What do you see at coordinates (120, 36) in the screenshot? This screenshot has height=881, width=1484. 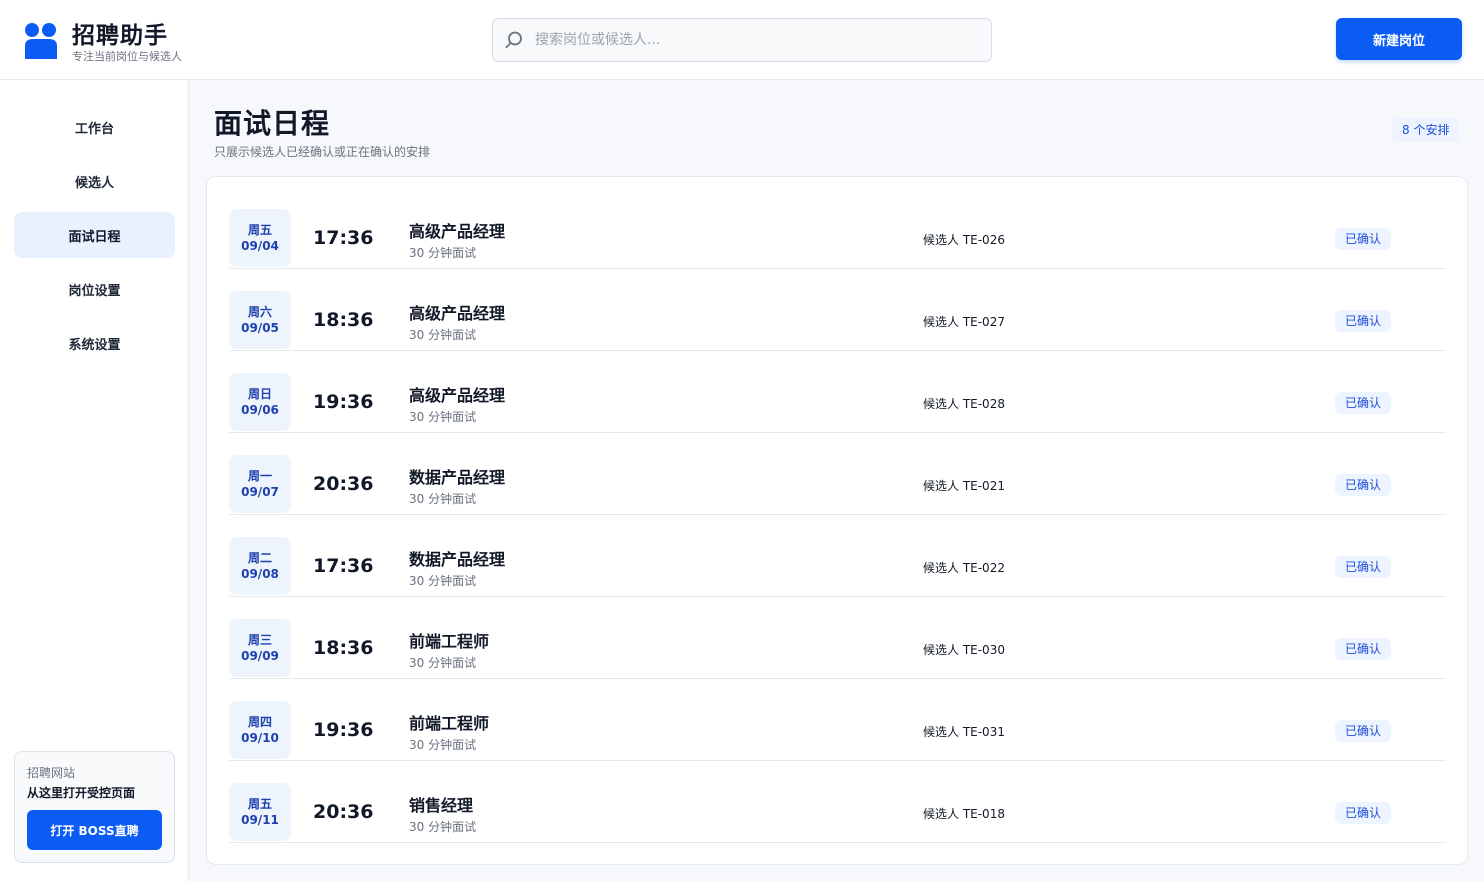 I see `app-title: 招聘助手` at bounding box center [120, 36].